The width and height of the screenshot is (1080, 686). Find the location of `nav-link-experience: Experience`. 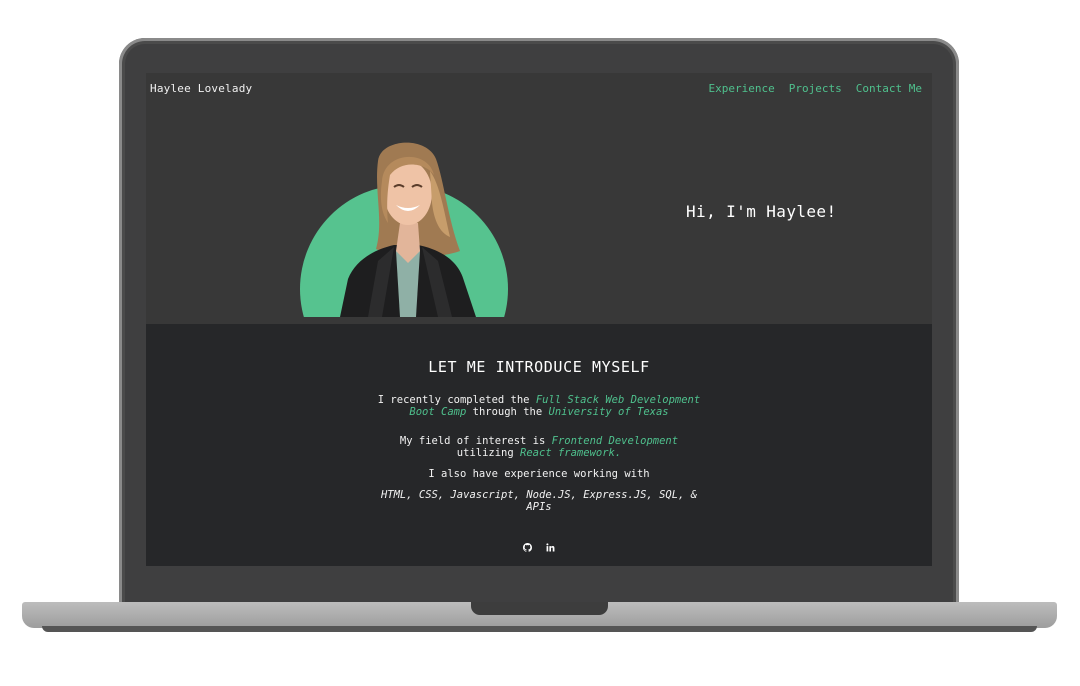

nav-link-experience: Experience is located at coordinates (742, 88).